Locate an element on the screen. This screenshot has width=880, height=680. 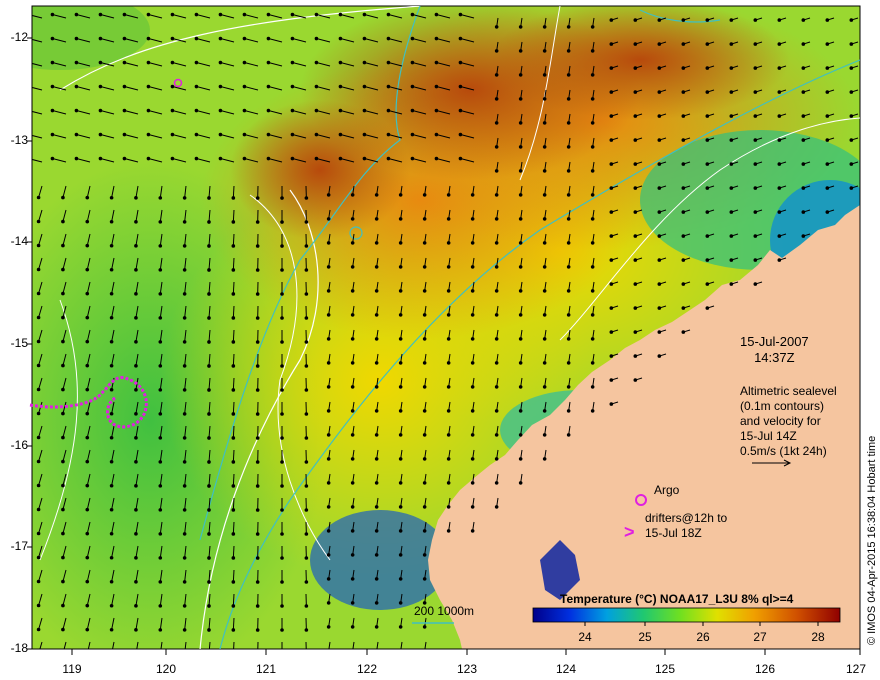
drifter-line: drifters@12h to is located at coordinates (686, 518).